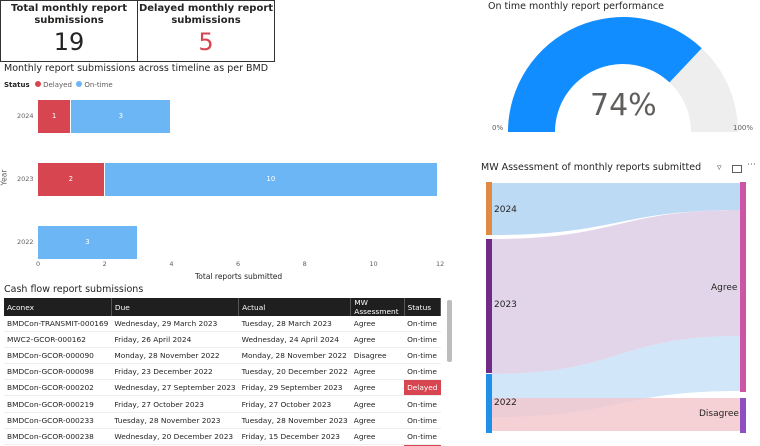 The width and height of the screenshot is (760, 446). Describe the element at coordinates (25, 178) in the screenshot. I see `y-tick-2023: 2023` at that location.